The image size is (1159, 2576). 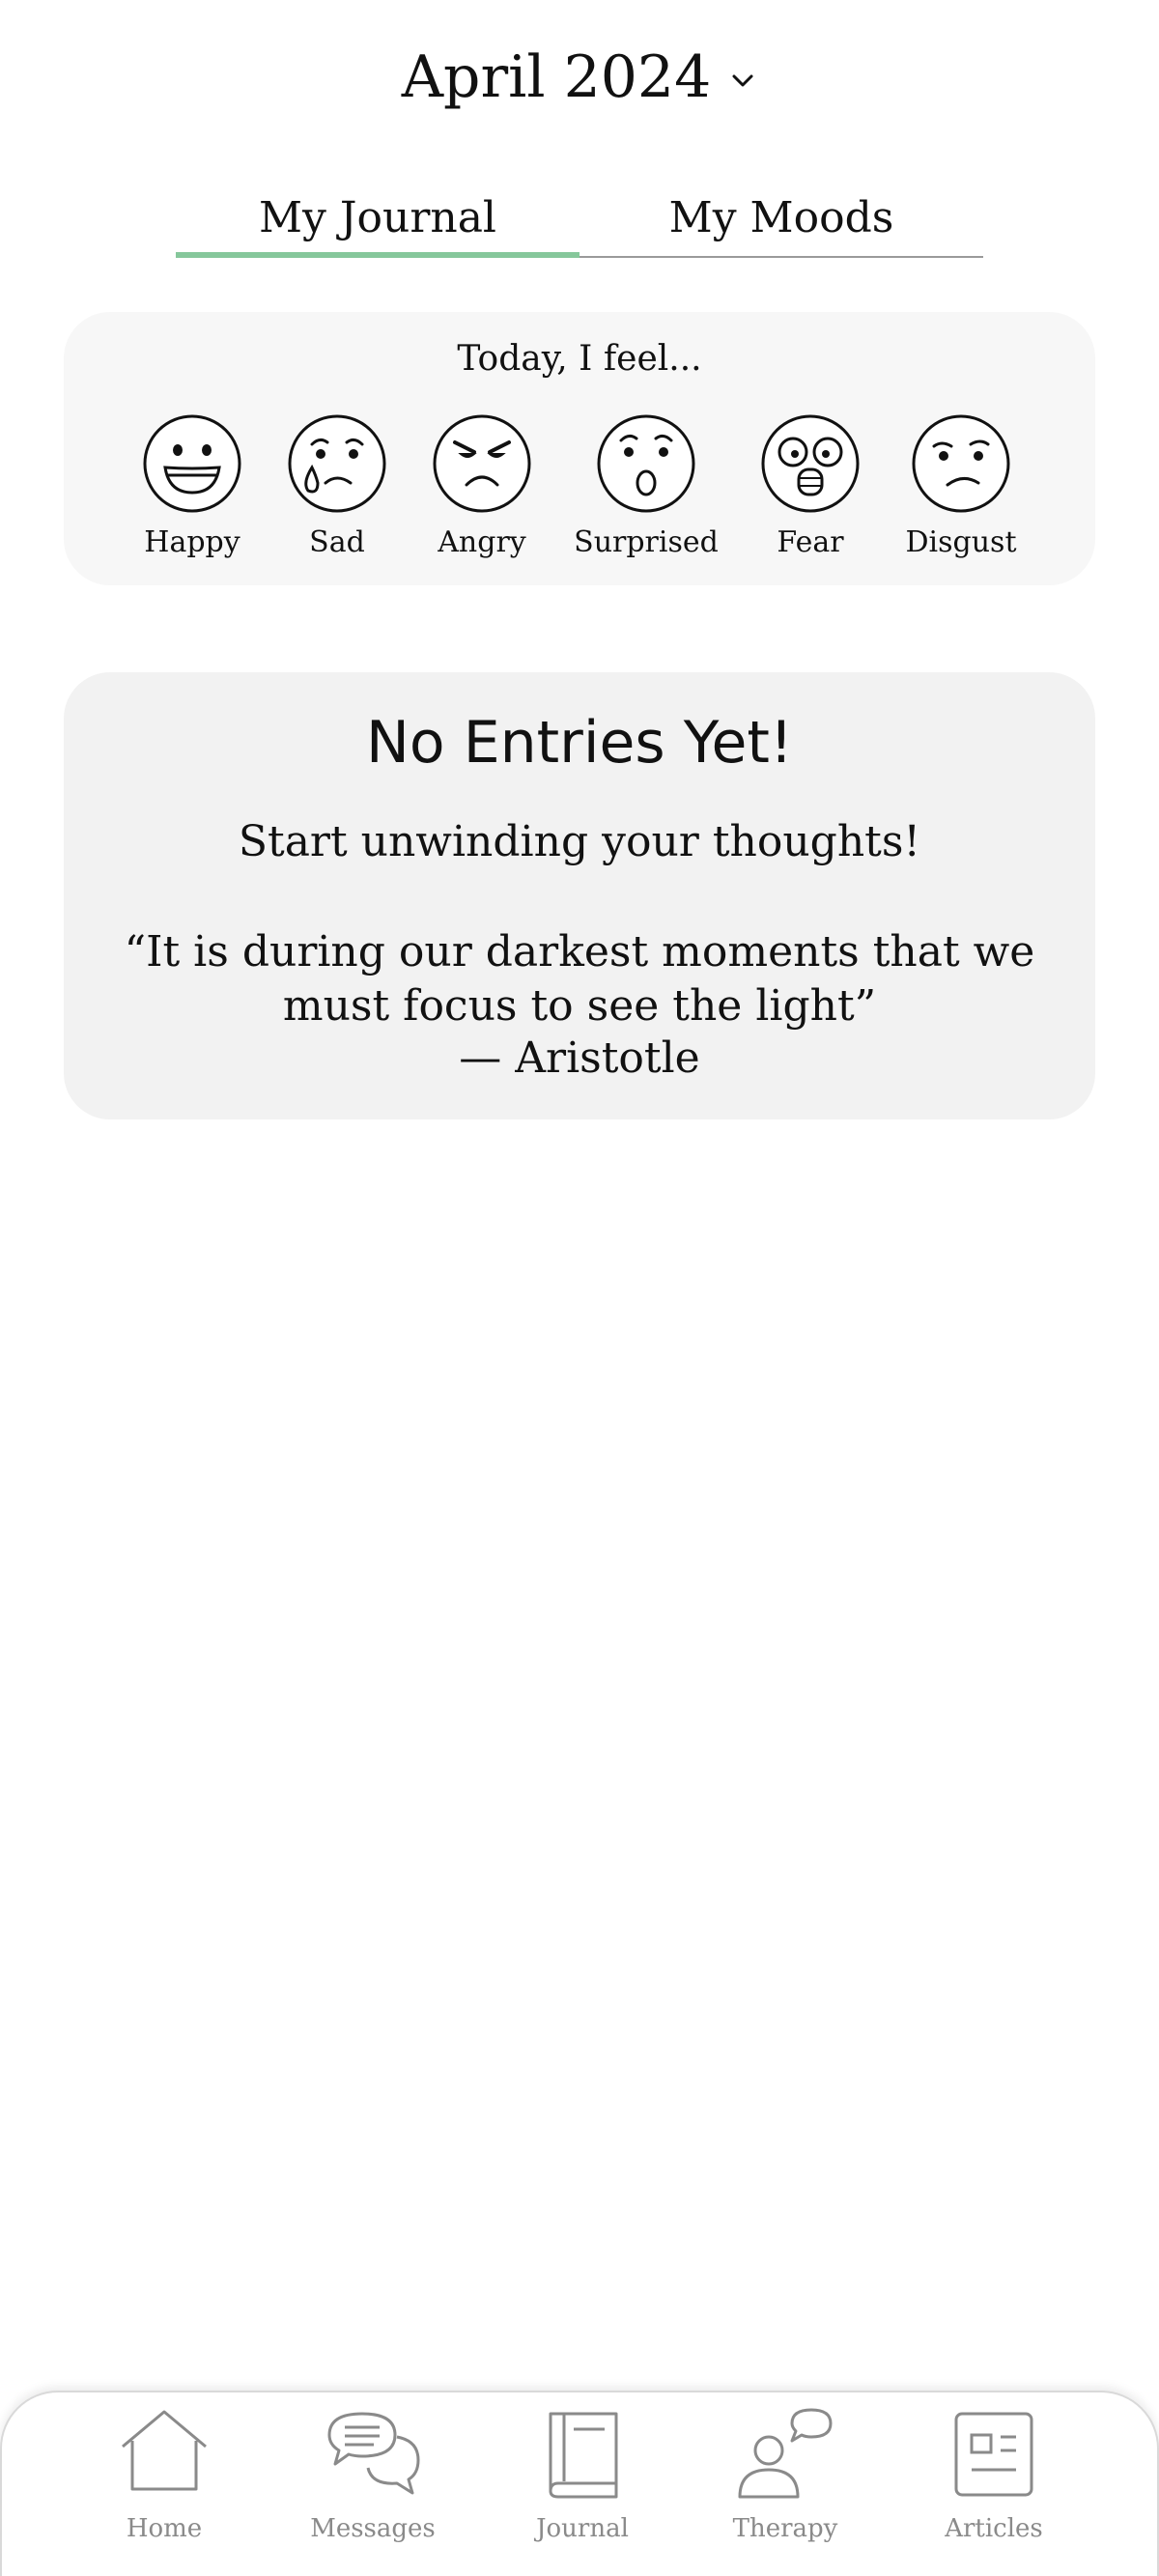 What do you see at coordinates (743, 80) in the screenshot?
I see `chevron-down-icon` at bounding box center [743, 80].